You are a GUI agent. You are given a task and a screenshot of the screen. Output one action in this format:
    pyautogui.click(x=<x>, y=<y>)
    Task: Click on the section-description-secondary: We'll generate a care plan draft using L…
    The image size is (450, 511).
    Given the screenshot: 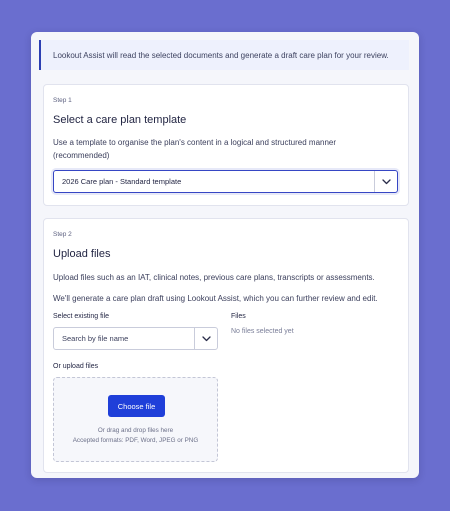 What is the action you would take?
    pyautogui.click(x=215, y=298)
    